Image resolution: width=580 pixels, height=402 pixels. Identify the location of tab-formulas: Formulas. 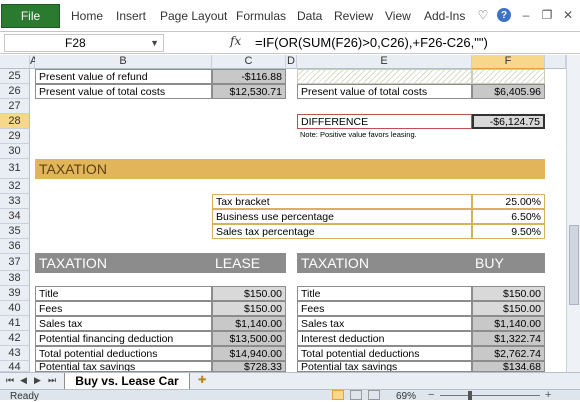
(261, 16).